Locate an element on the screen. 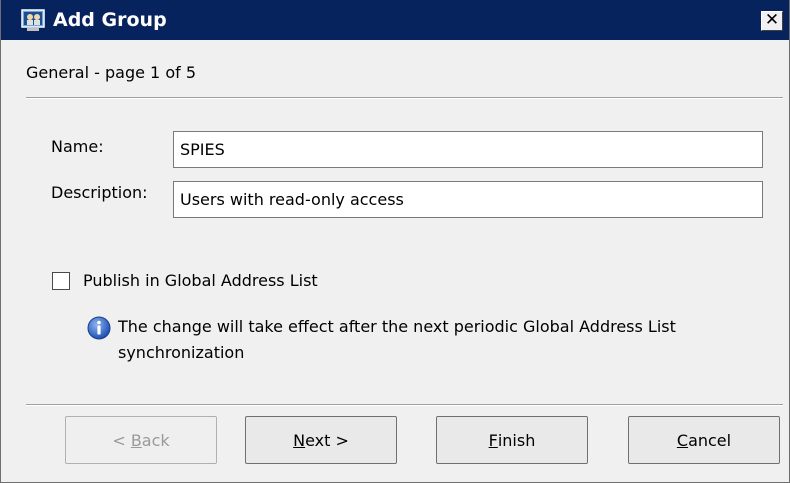 This screenshot has height=483, width=790. header-divider is located at coordinates (404, 98).